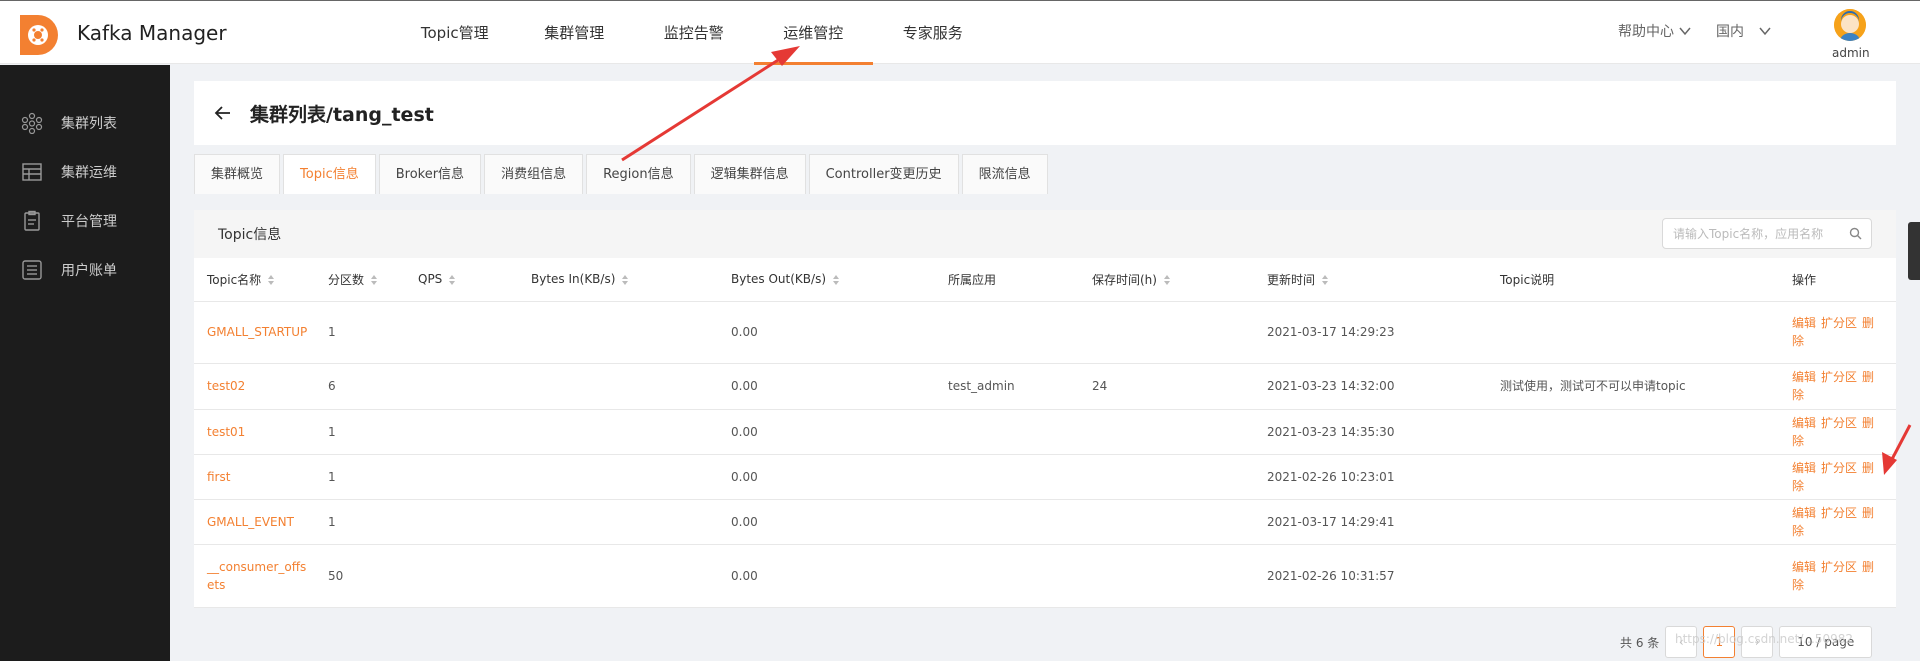  I want to click on annotation-arrow-to-nav, so click(710, 104).